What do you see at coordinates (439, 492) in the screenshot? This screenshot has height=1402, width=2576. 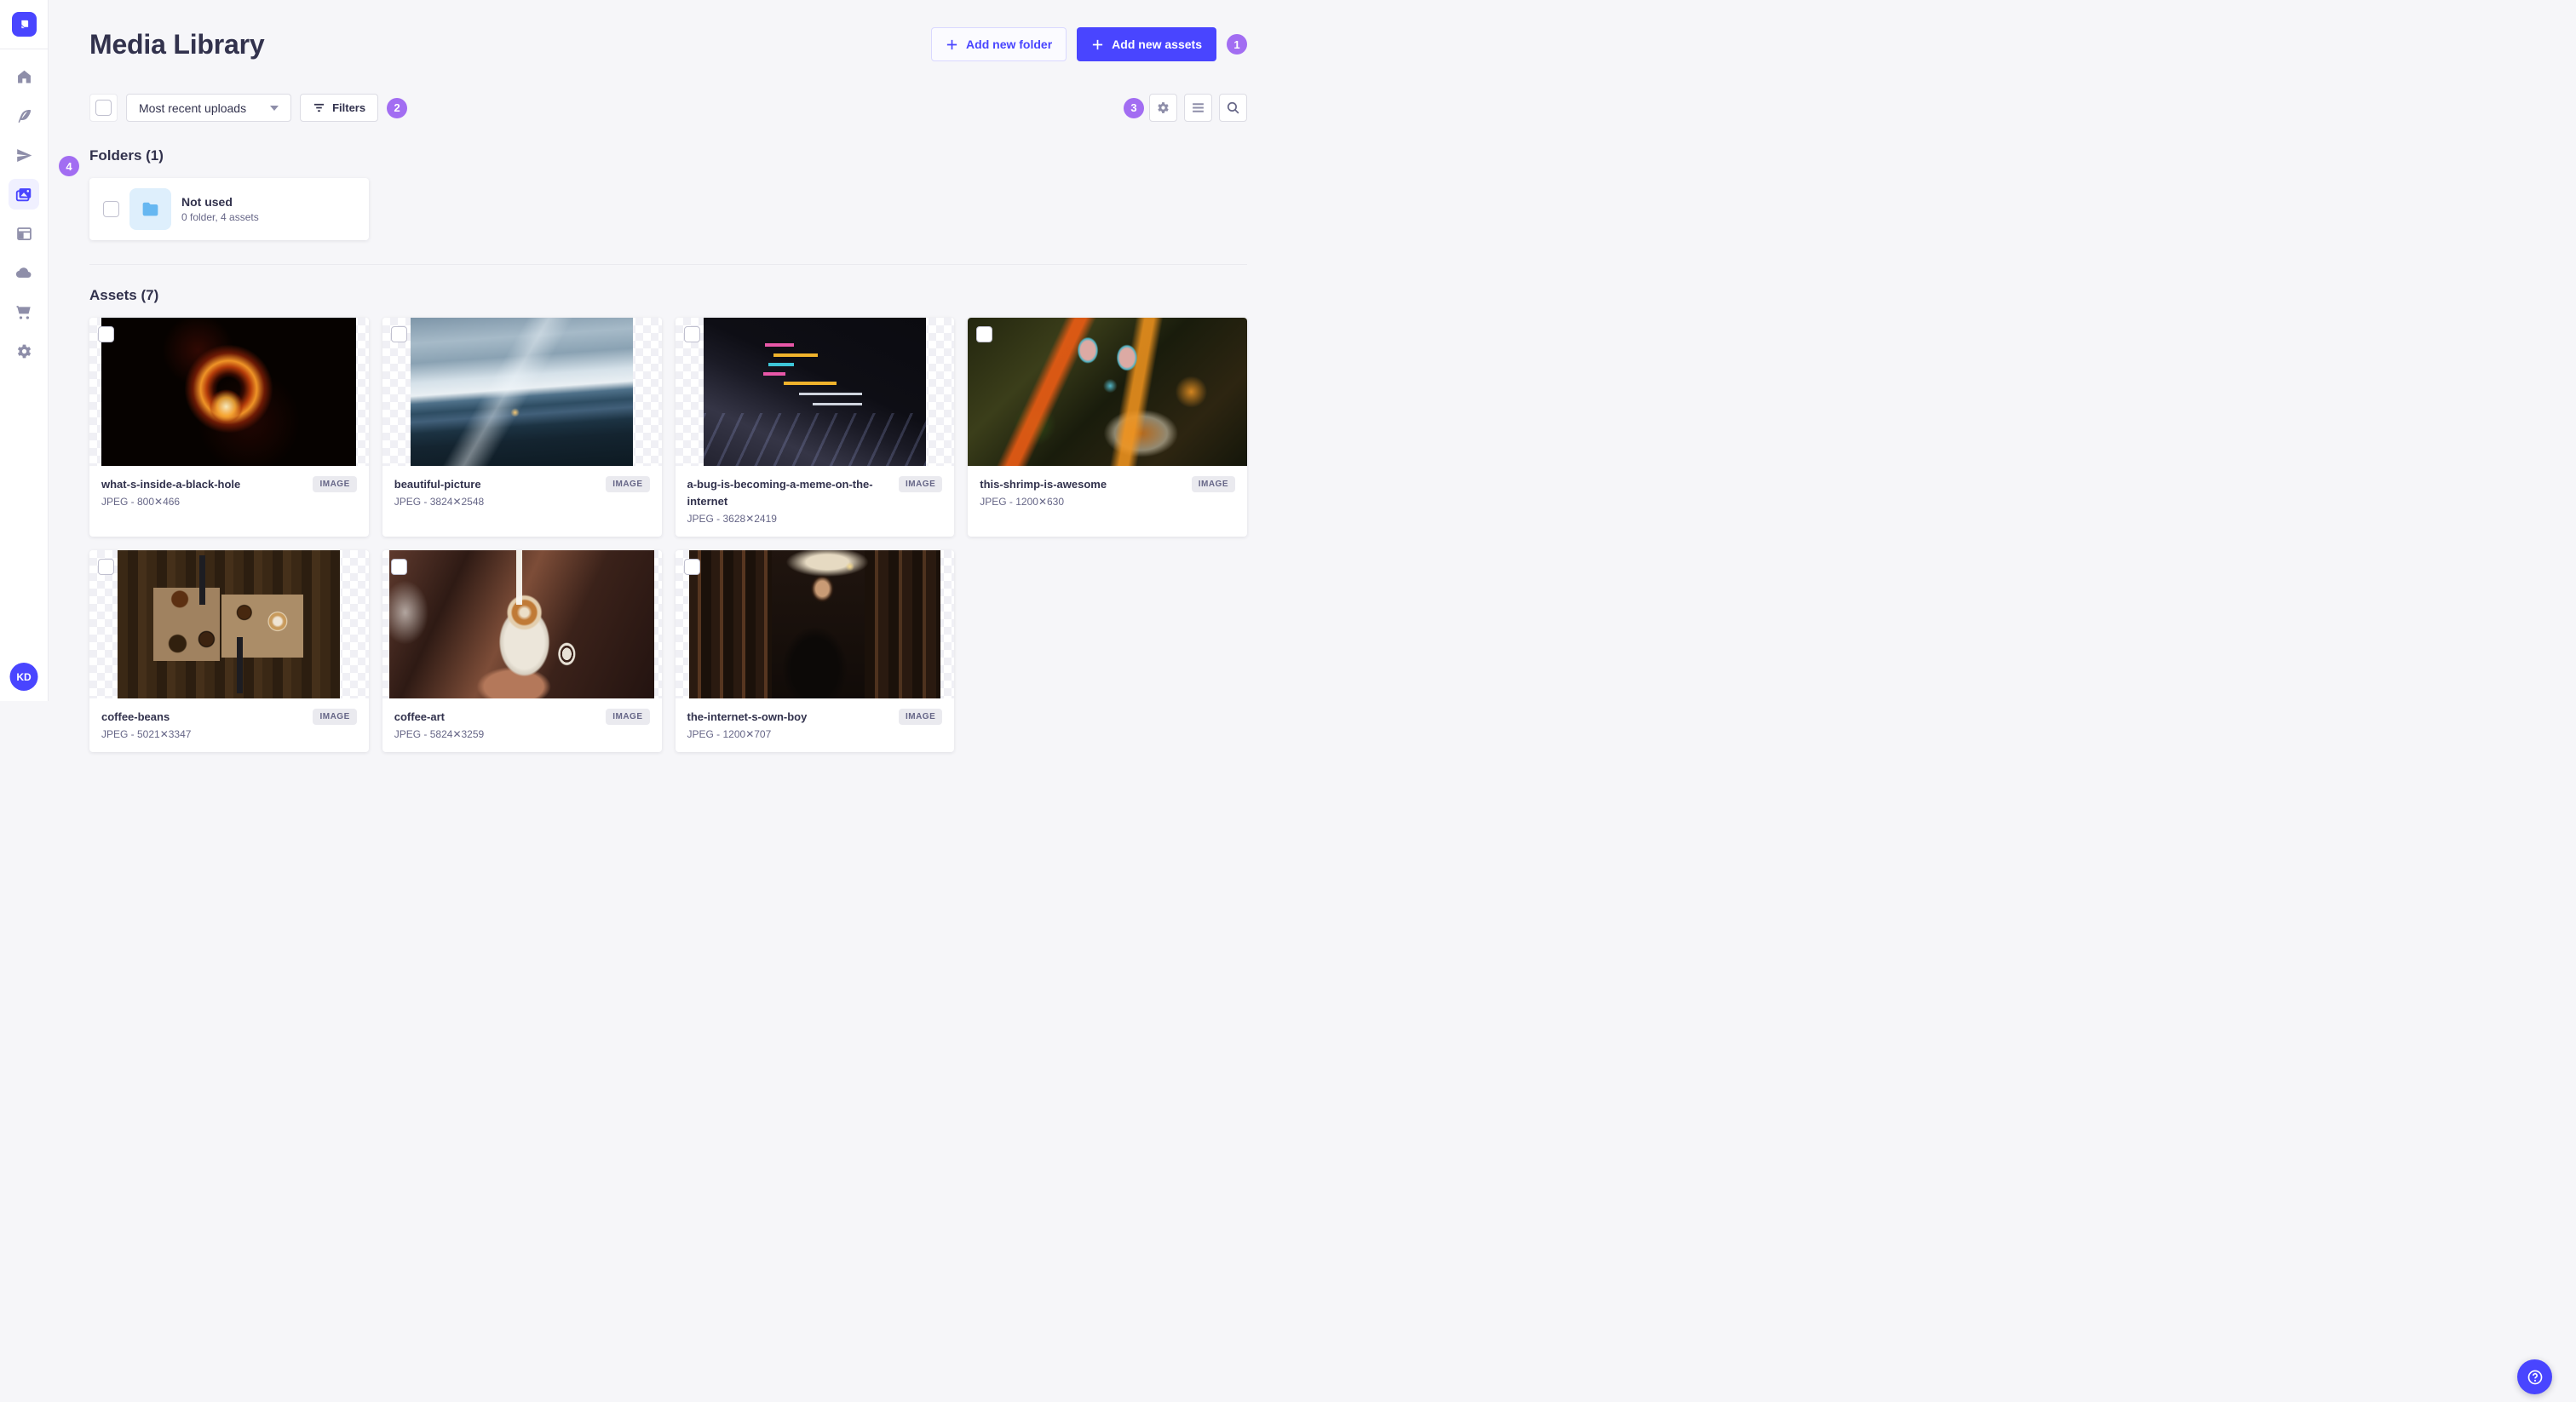 I see `asset-text: beautiful-picture JPEG - 3824✕2548` at bounding box center [439, 492].